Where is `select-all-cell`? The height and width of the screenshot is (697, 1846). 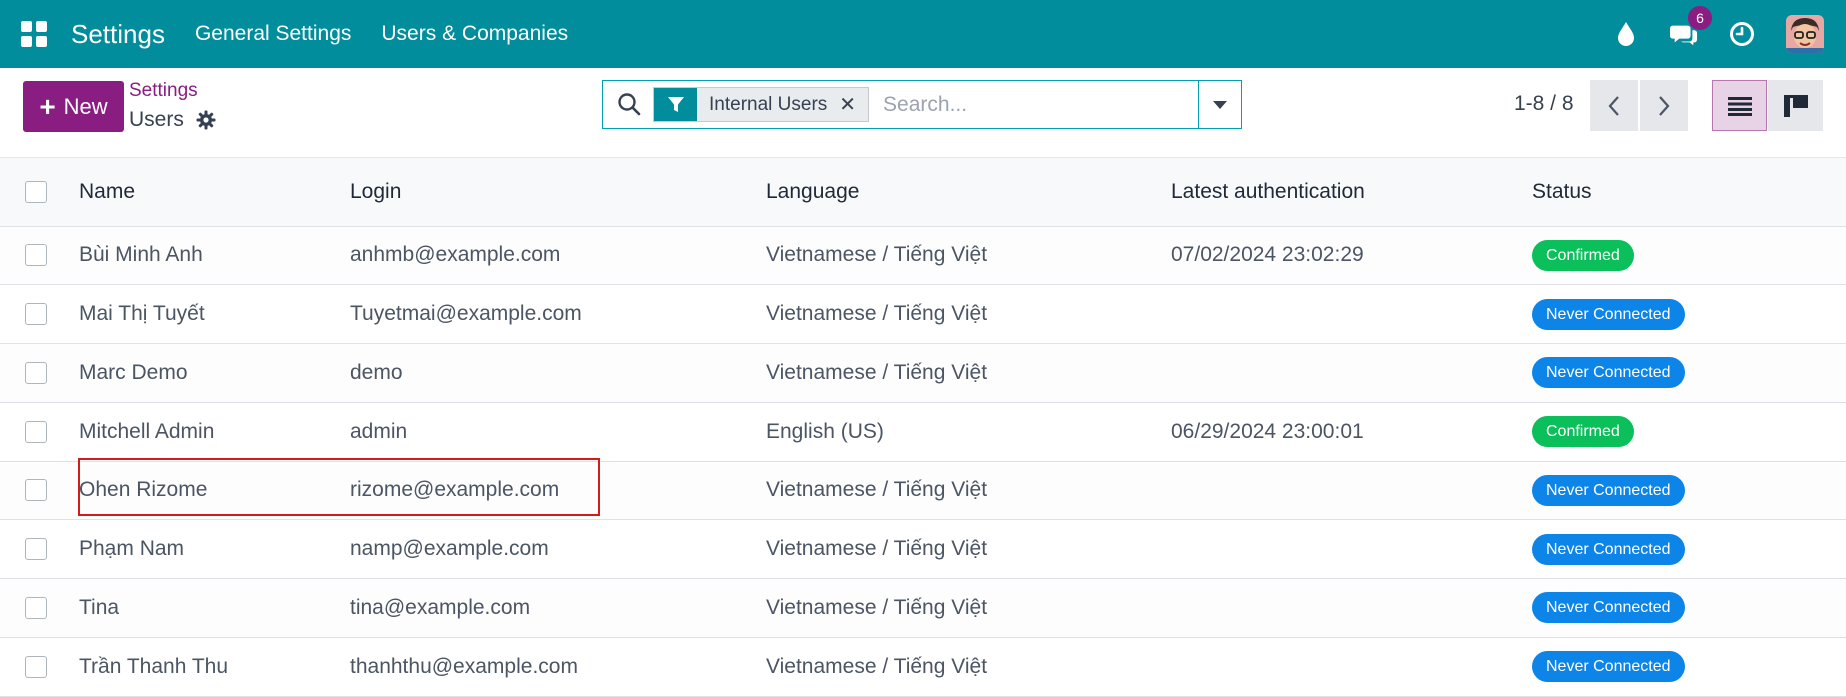
select-all-cell is located at coordinates (39, 192).